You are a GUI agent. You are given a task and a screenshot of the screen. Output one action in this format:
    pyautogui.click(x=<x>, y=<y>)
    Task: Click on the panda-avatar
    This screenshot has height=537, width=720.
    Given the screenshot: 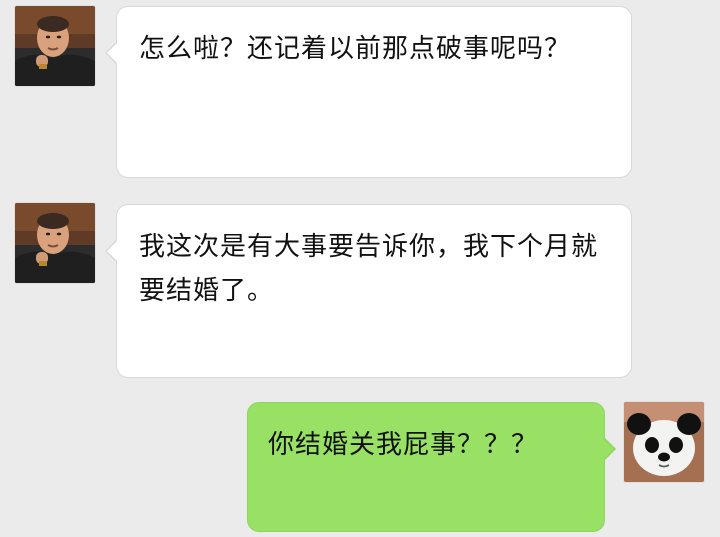 What is the action you would take?
    pyautogui.click(x=664, y=442)
    